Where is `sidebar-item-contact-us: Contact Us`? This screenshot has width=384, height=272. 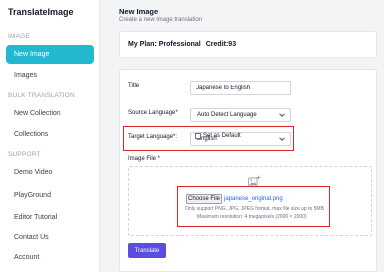 sidebar-item-contact-us: Contact Us is located at coordinates (50, 237).